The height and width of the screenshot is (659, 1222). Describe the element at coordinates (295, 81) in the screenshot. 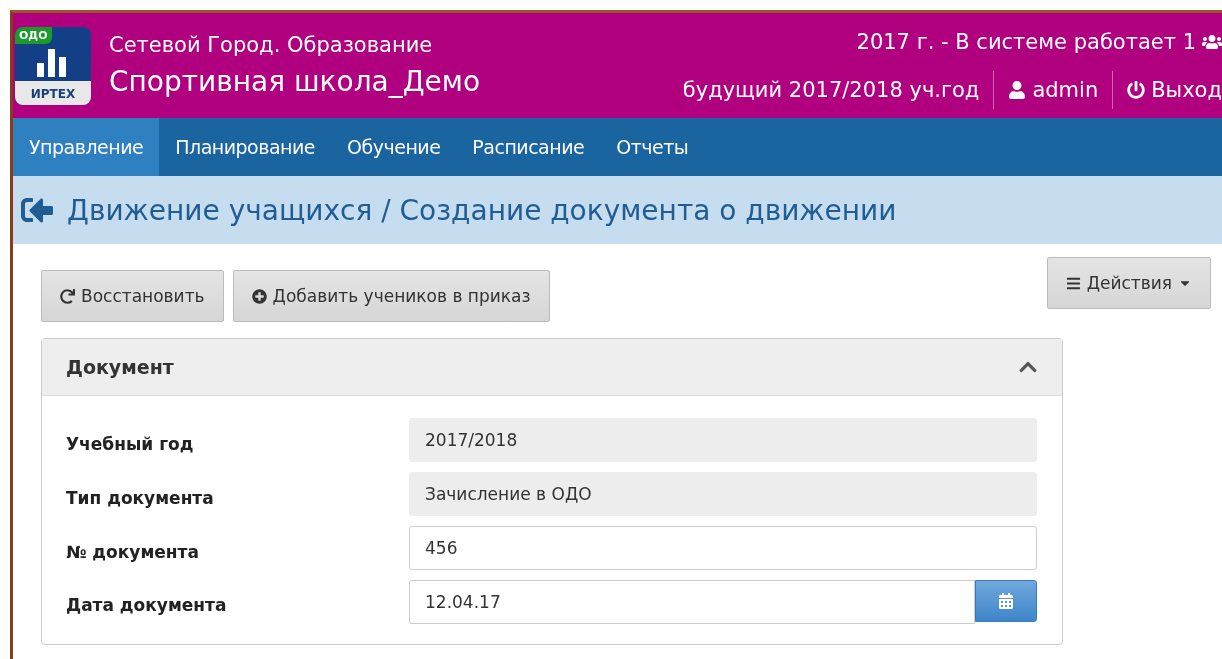

I see `school-name: Спортивная школа_Демо` at that location.